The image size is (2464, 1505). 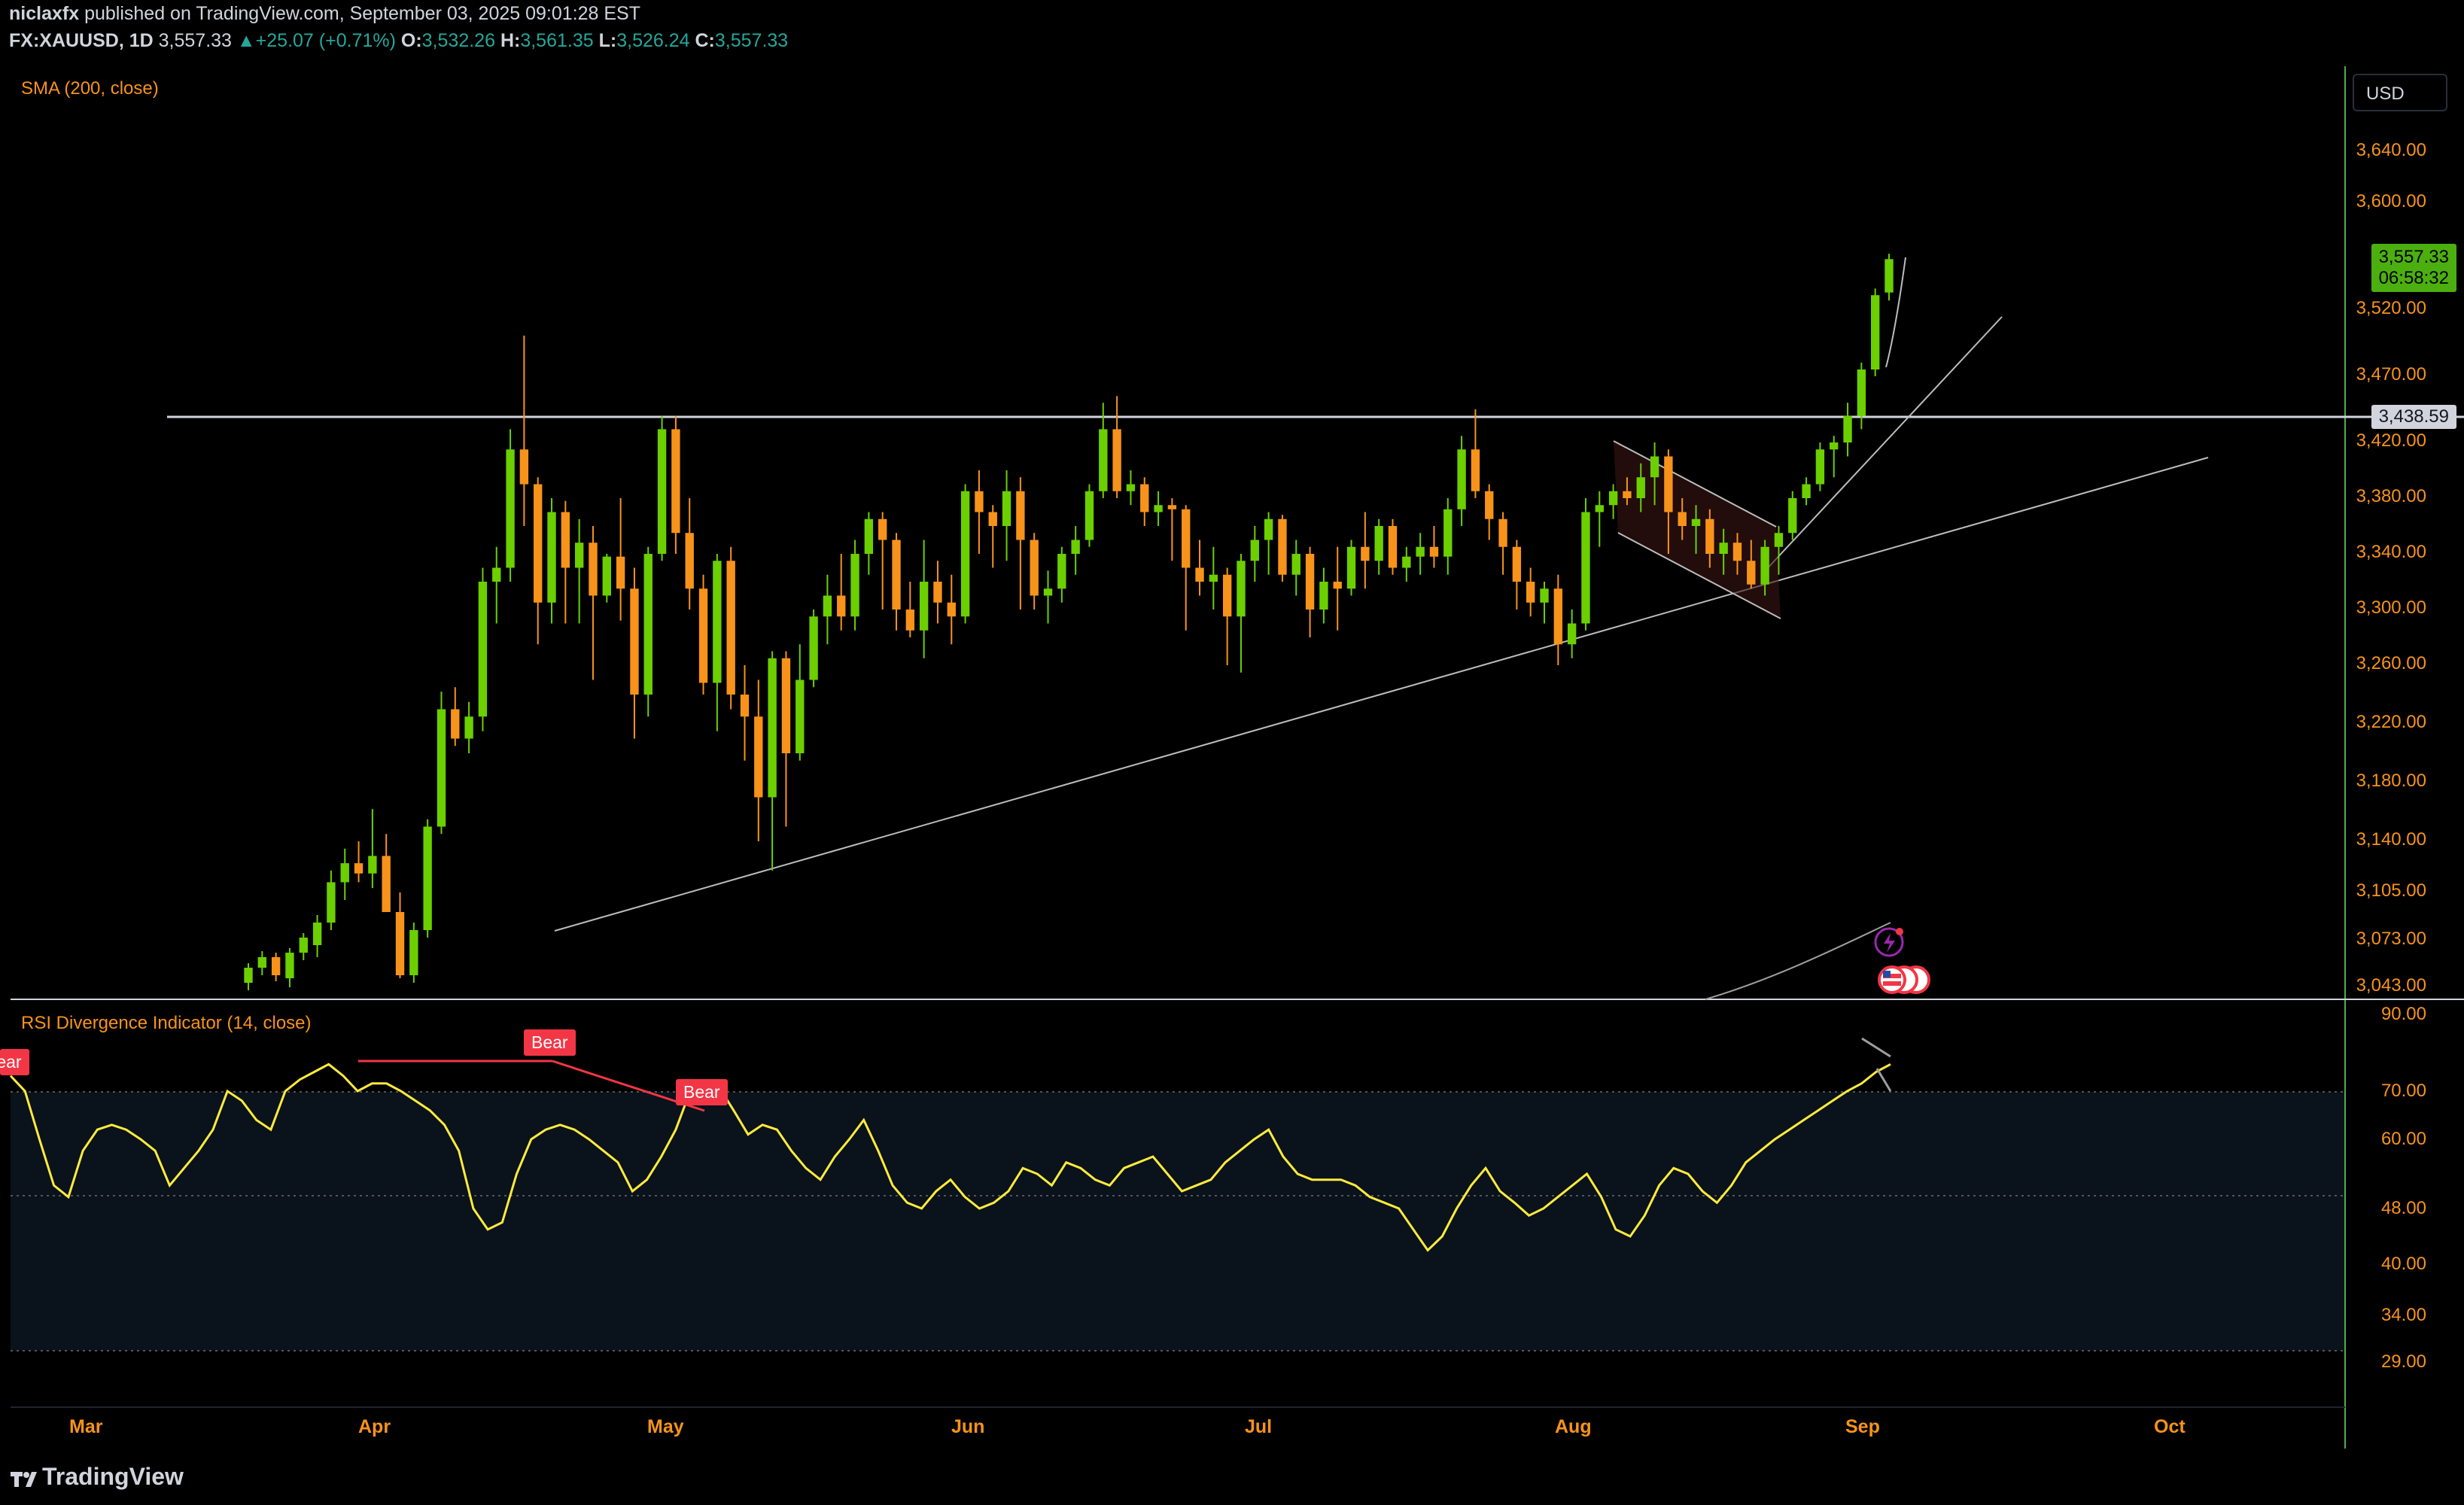 What do you see at coordinates (2391, 440) in the screenshot?
I see `price-tick: 3,420.00` at bounding box center [2391, 440].